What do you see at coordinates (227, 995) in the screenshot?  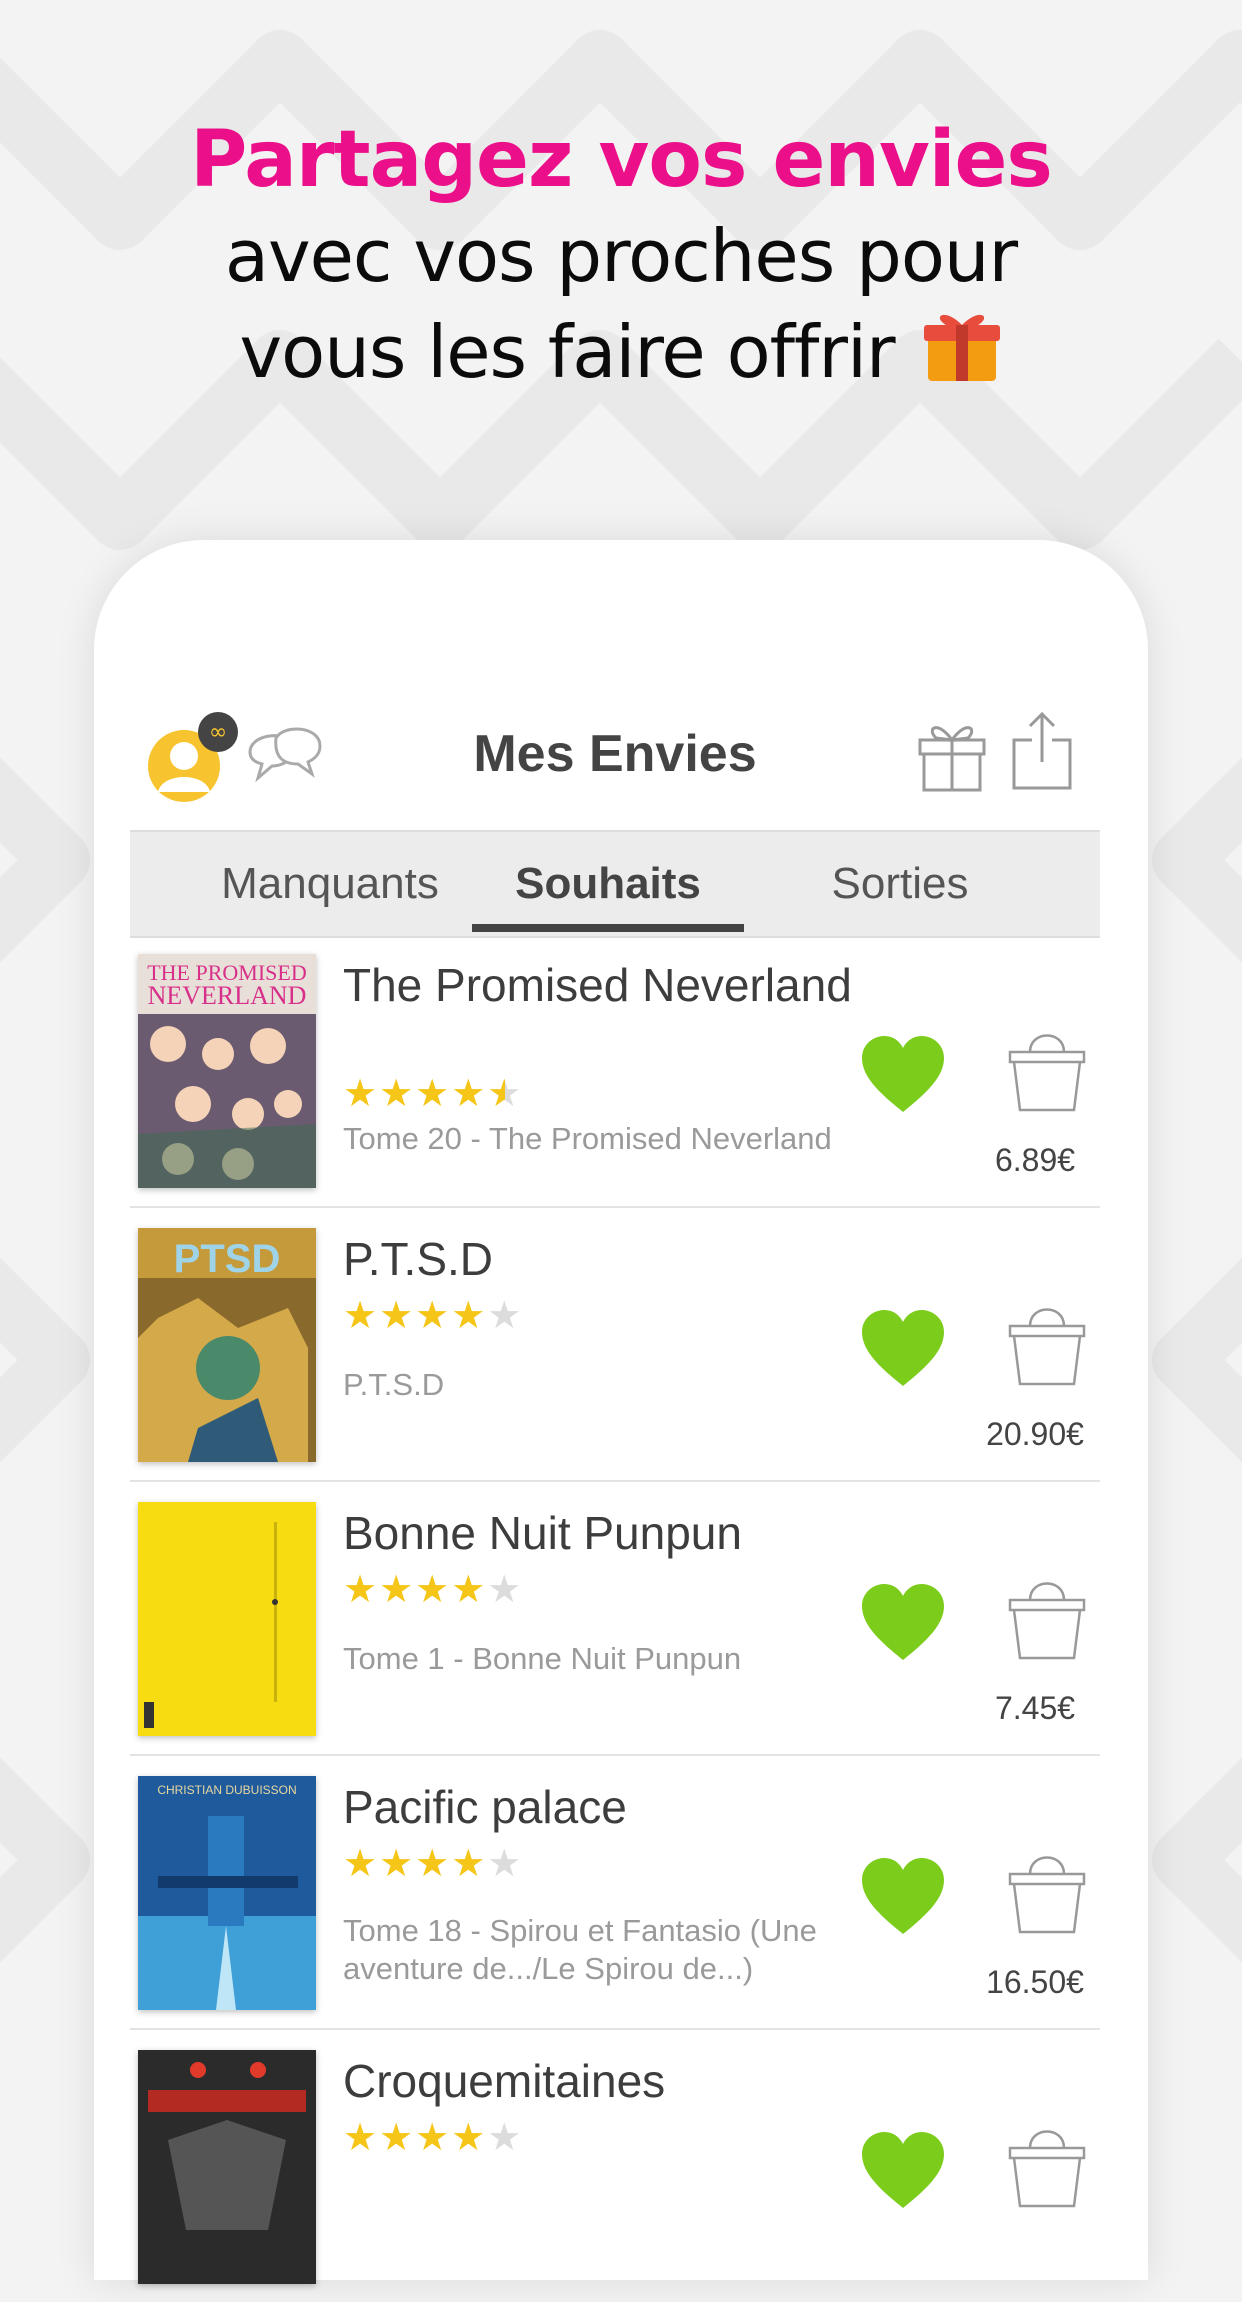 I see `svg-text: NEVERLAND` at bounding box center [227, 995].